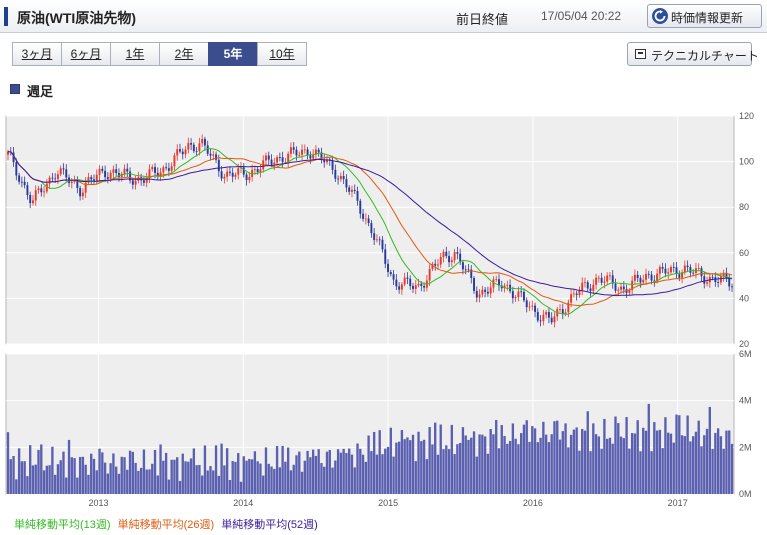  I want to click on tab-6-months: 6ヶ月, so click(86, 54).